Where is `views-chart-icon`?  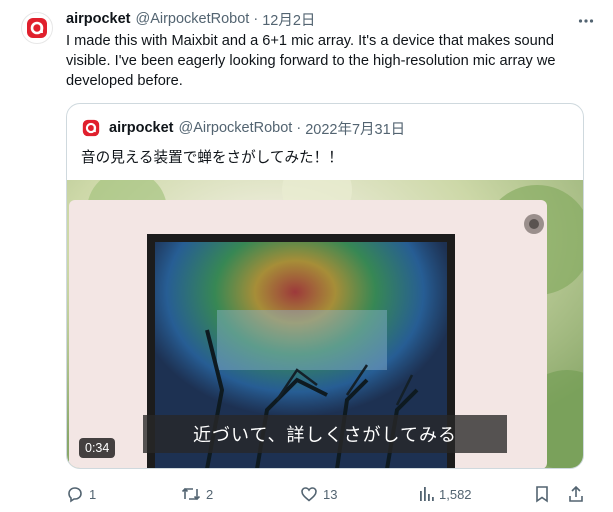 views-chart-icon is located at coordinates (427, 494).